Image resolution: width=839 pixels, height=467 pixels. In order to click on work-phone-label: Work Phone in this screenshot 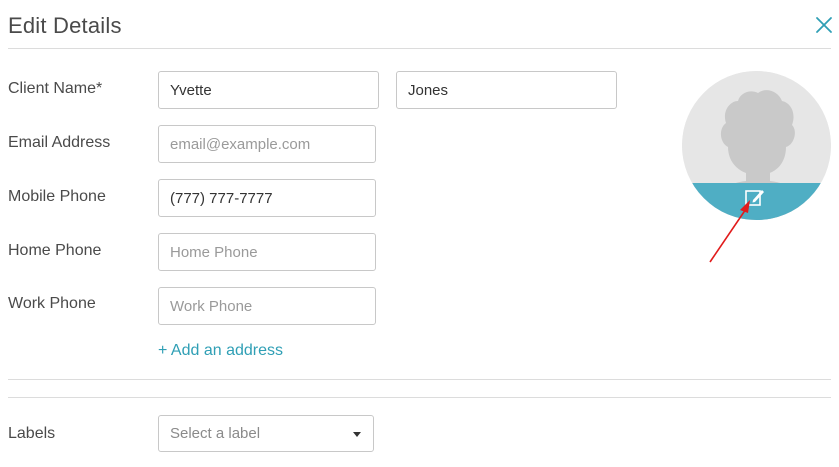, I will do `click(52, 303)`.